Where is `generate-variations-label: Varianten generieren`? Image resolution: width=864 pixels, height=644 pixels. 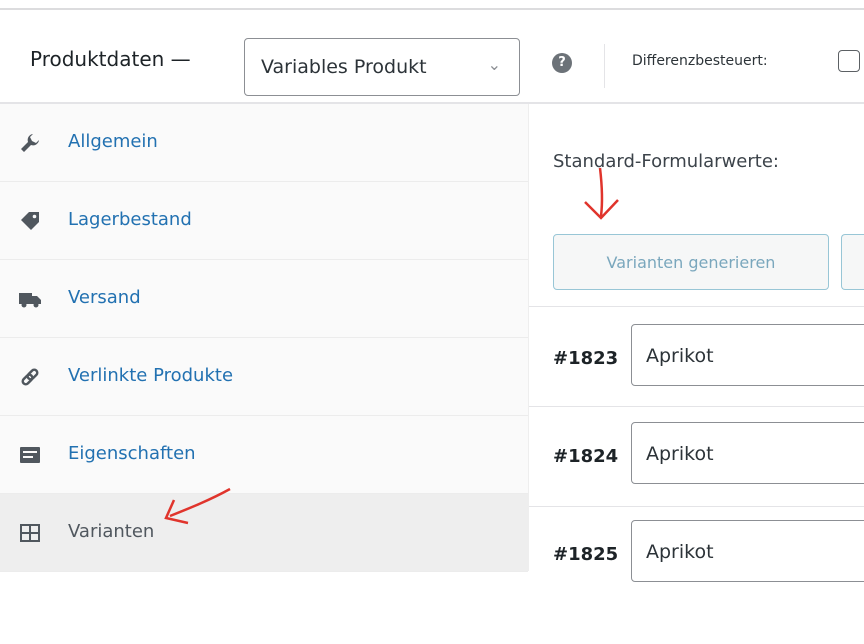 generate-variations-label: Varianten generieren is located at coordinates (691, 262).